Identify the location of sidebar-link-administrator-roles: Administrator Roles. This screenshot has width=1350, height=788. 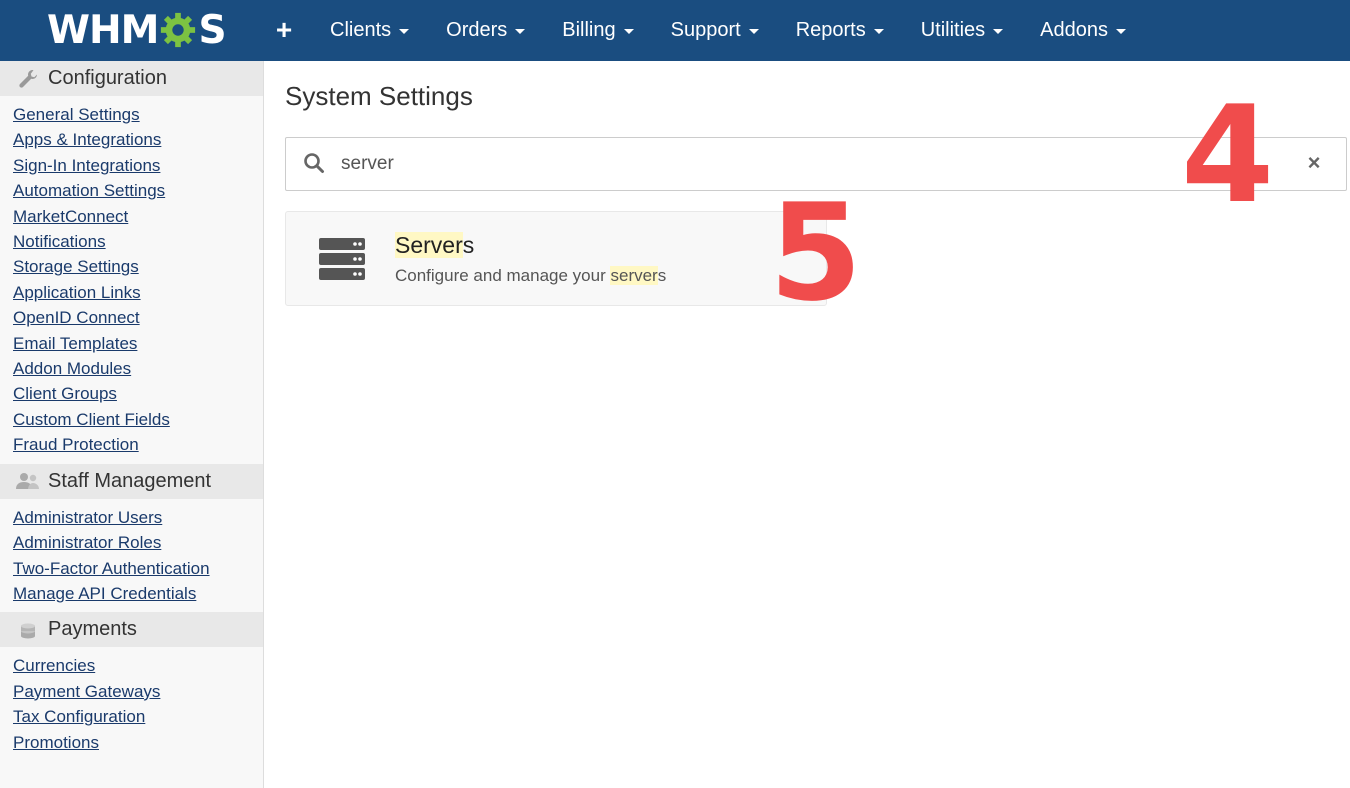
(138, 542).